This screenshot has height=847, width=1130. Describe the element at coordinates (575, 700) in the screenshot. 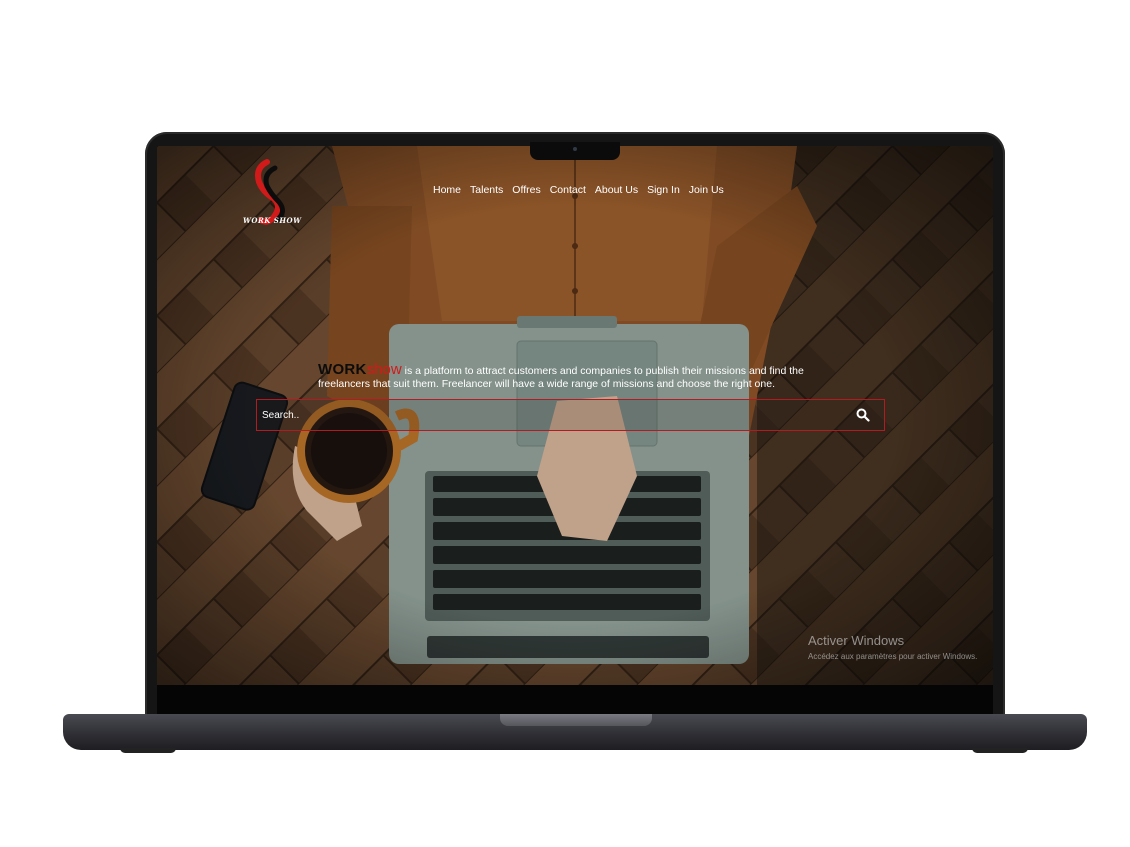

I see `screen-bezel-bottom` at that location.